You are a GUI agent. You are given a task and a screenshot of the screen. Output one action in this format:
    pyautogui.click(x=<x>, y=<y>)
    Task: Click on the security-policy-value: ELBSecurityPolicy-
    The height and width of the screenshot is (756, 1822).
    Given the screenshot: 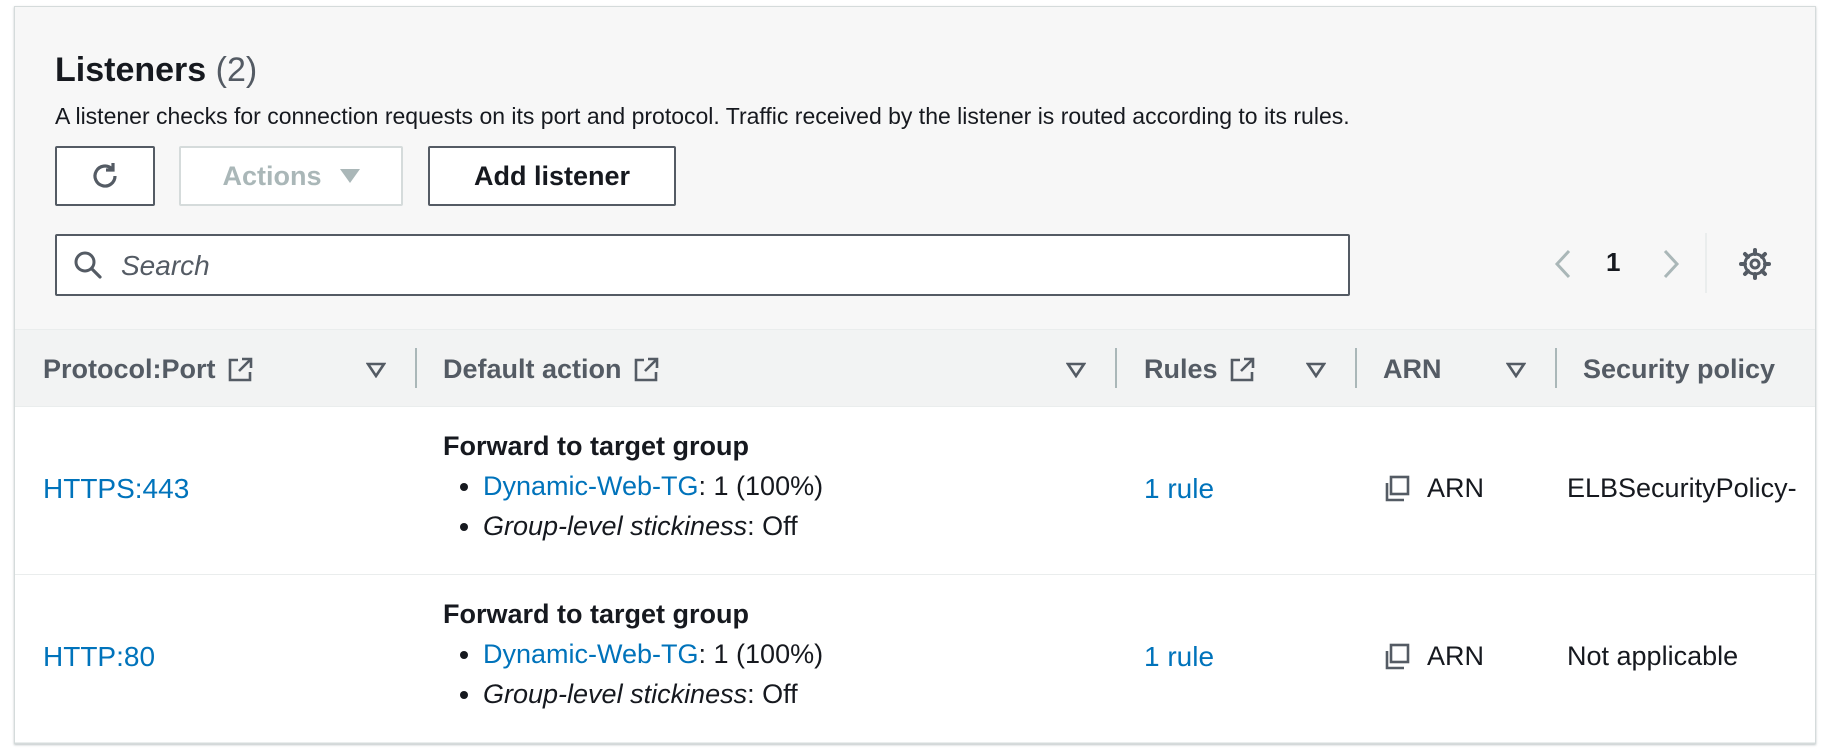 What is the action you would take?
    pyautogui.click(x=1682, y=488)
    